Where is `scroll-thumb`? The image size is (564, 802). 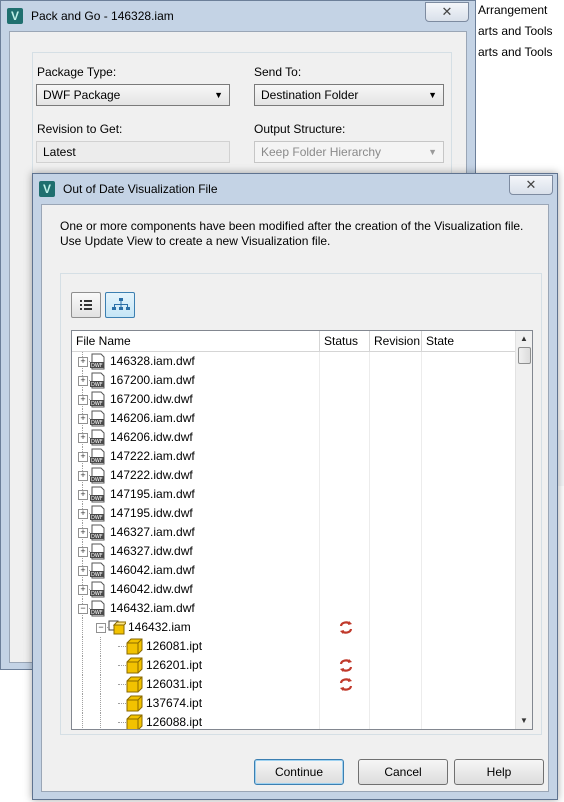
scroll-thumb is located at coordinates (524, 355).